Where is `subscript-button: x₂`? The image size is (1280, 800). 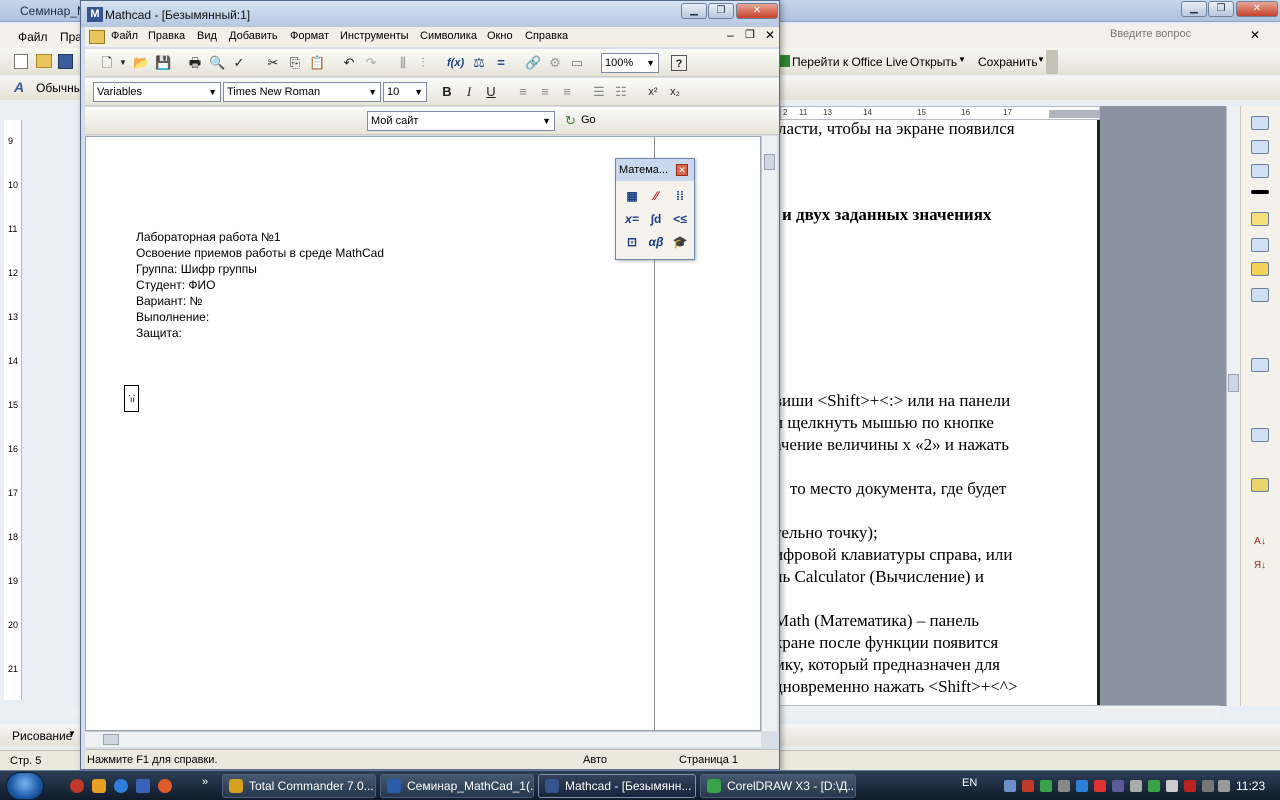
subscript-button: x₂ is located at coordinates (675, 92).